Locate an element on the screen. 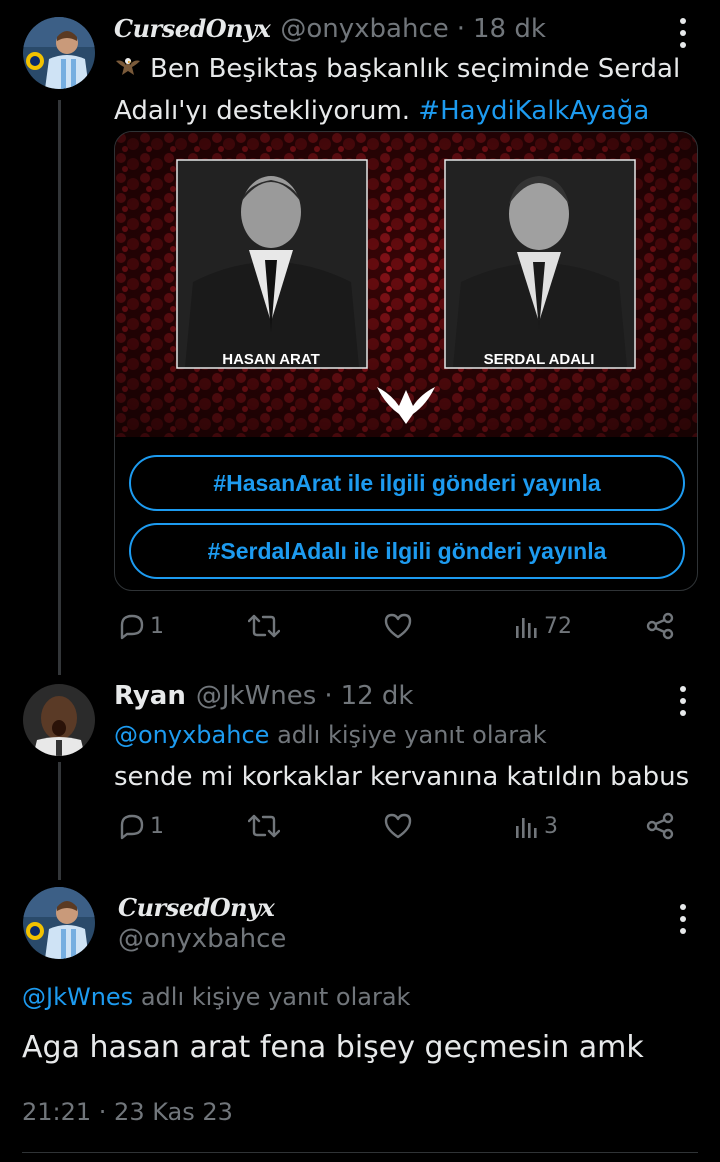  main-tweet-text: Aga hasan arat fena bişey geçmesin amk is located at coordinates (333, 1047).